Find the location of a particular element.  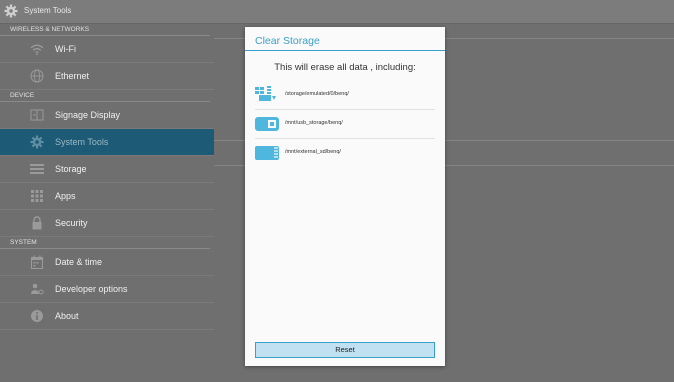

section-header-system: SYSTEM is located at coordinates (105, 243).